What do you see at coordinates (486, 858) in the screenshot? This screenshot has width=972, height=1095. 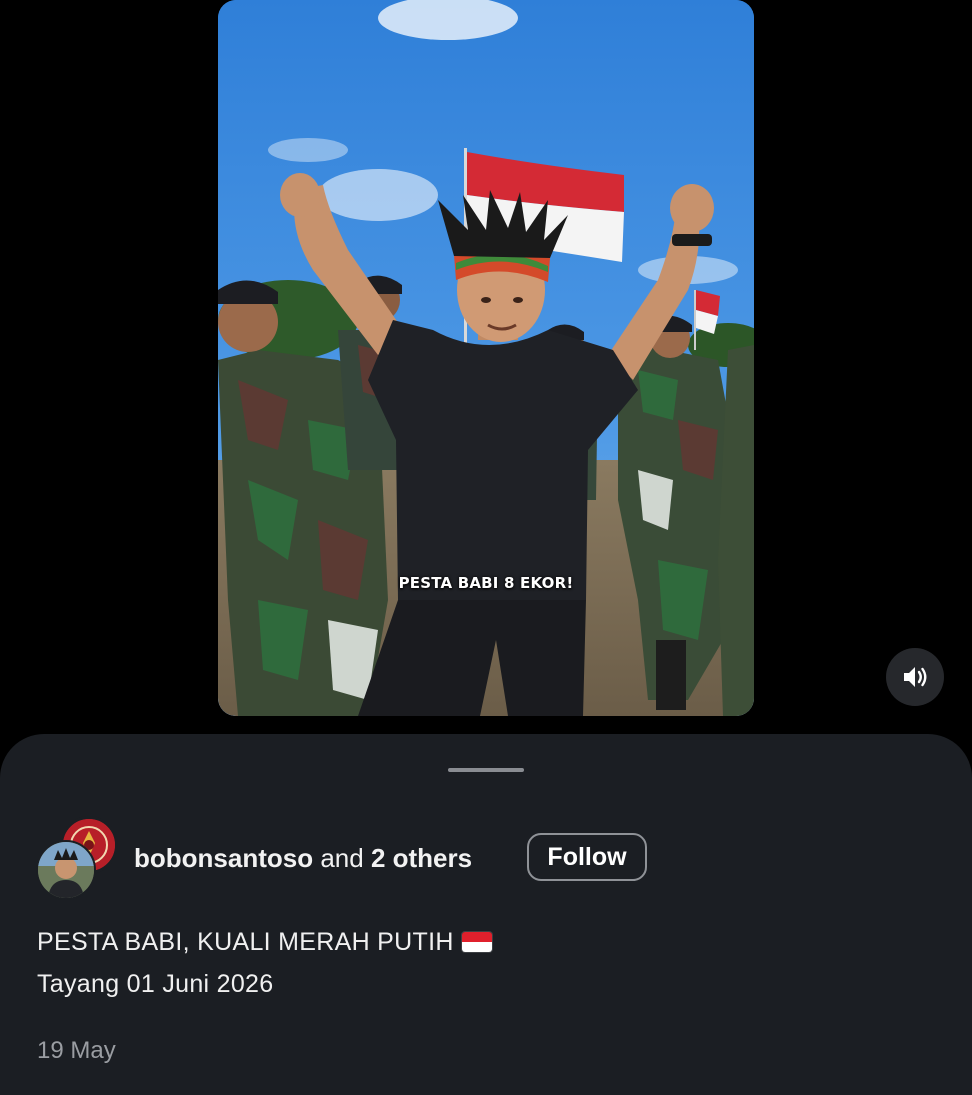 I see `author-row: bobonsantoso and 2 others Follow` at bounding box center [486, 858].